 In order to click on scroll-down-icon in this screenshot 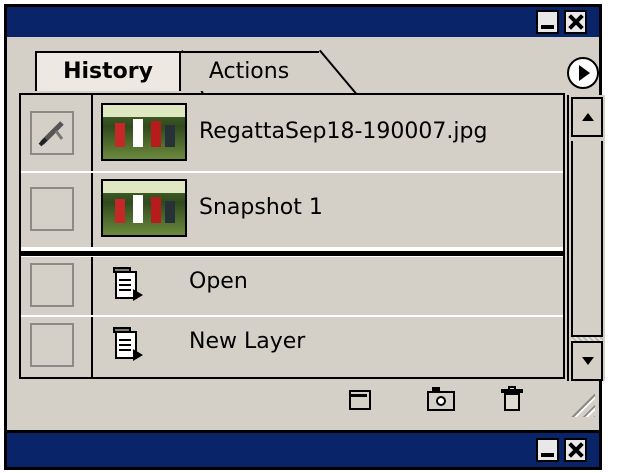, I will do `click(587, 361)`.